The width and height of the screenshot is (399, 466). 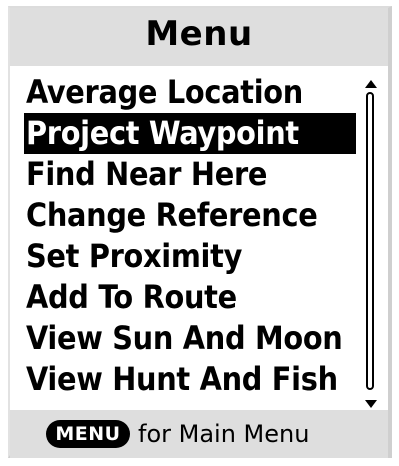 What do you see at coordinates (147, 174) in the screenshot?
I see `menu-item-label: Find Near Here` at bounding box center [147, 174].